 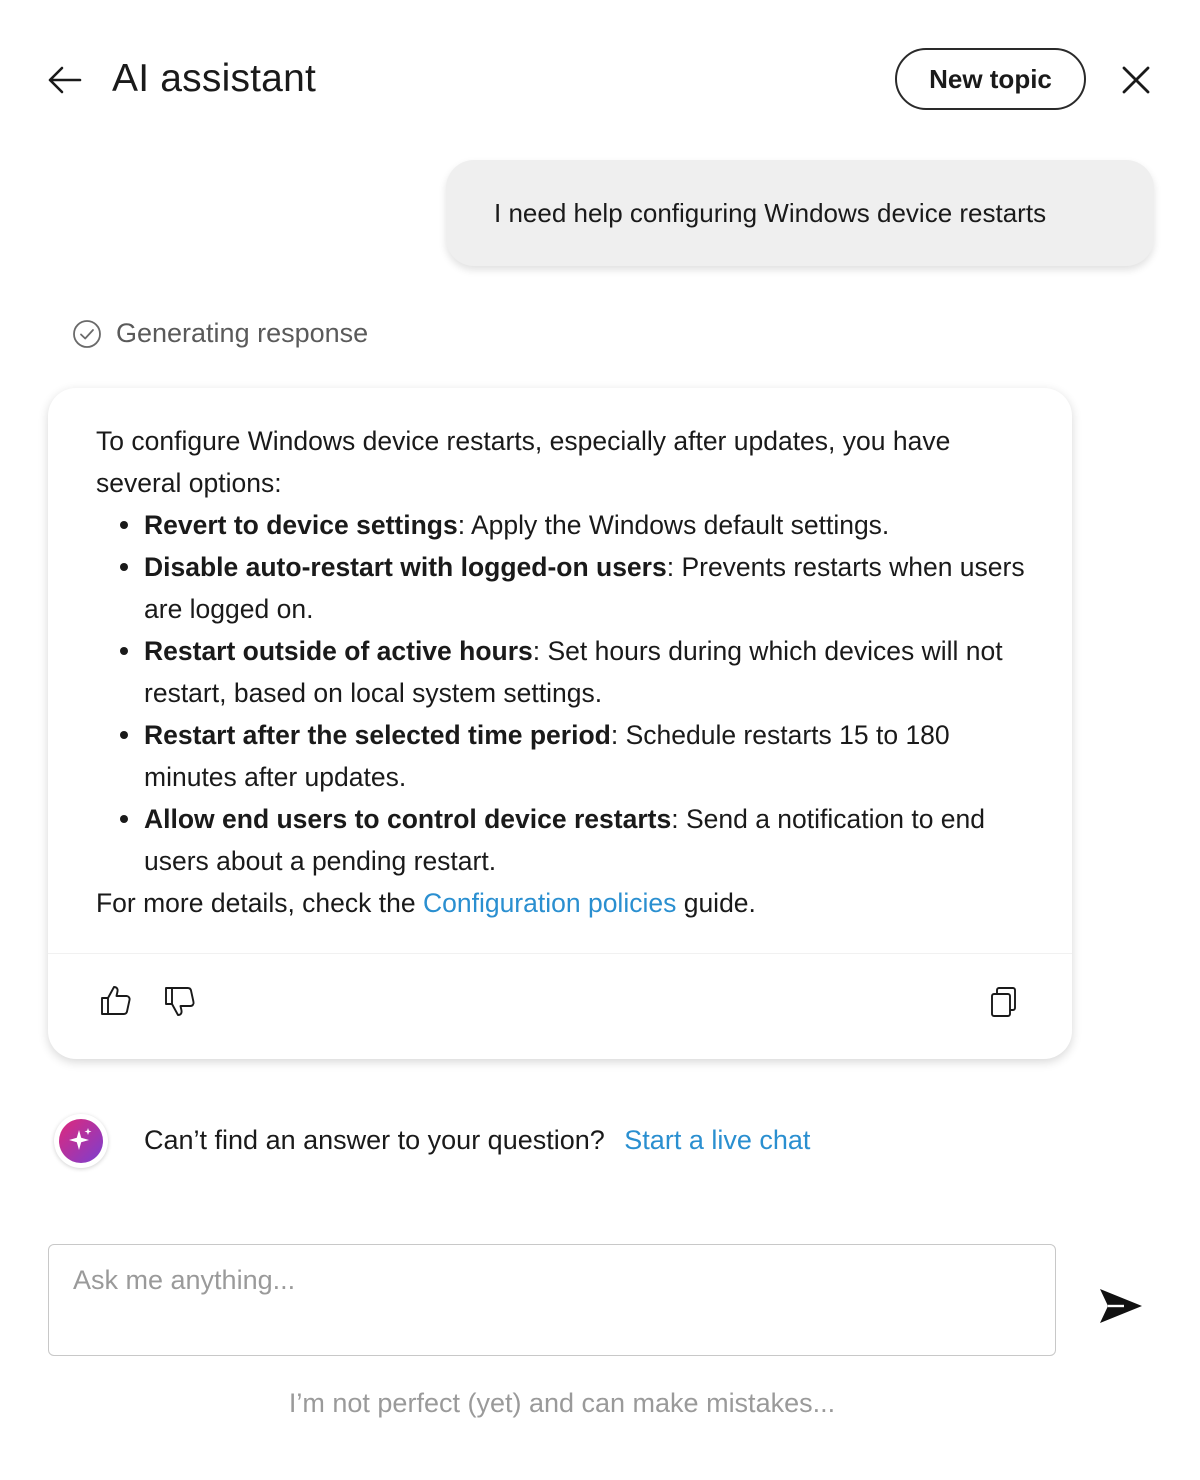 I want to click on ask-input, so click(x=552, y=1300).